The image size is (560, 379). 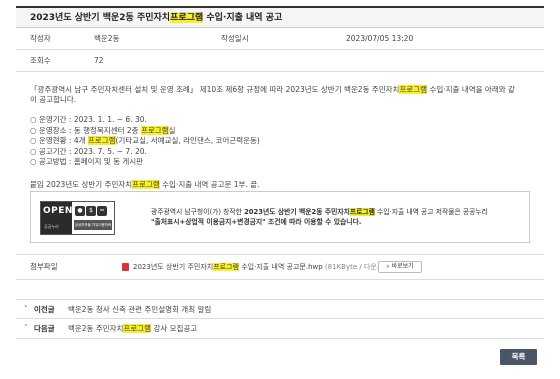 I want to click on open-license-type: 공공저작물 자유이용허락, so click(x=93, y=225).